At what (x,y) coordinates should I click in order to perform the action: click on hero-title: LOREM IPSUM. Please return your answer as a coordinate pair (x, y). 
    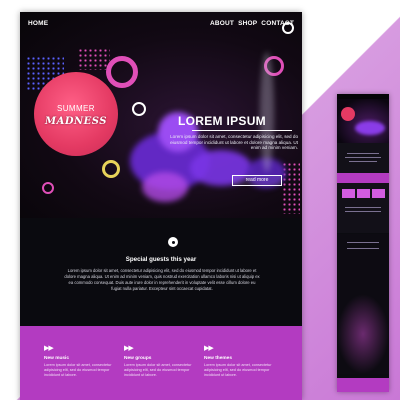
    Looking at the image, I should click on (222, 121).